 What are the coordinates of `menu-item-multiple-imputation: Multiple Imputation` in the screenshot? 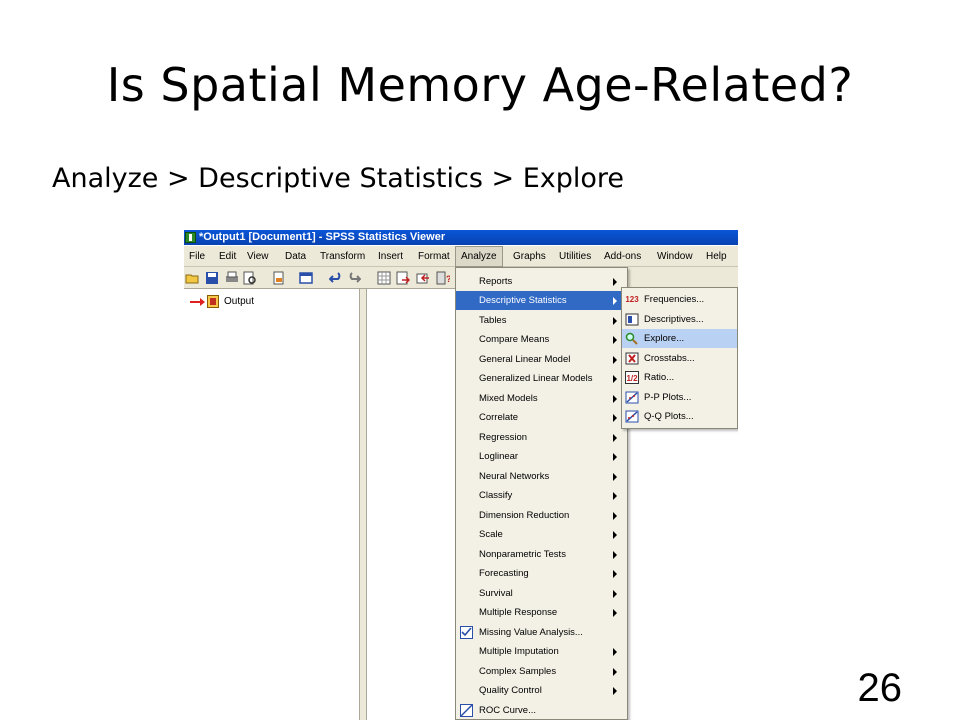 It's located at (541, 651).